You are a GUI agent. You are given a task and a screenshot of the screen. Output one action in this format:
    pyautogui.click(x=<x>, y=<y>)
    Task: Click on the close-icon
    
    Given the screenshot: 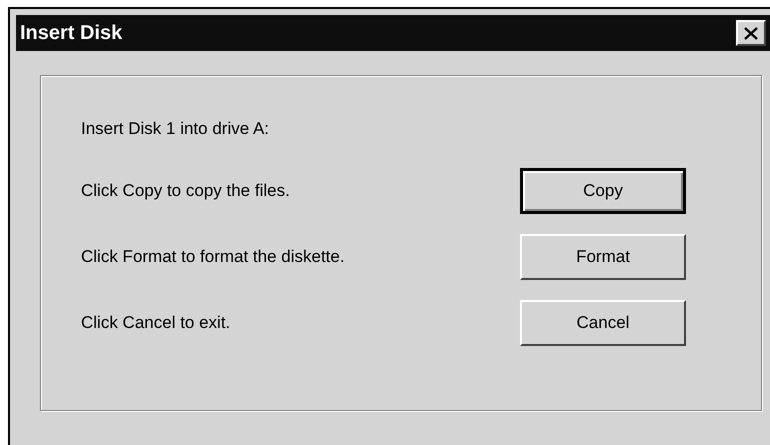 What is the action you would take?
    pyautogui.click(x=751, y=33)
    